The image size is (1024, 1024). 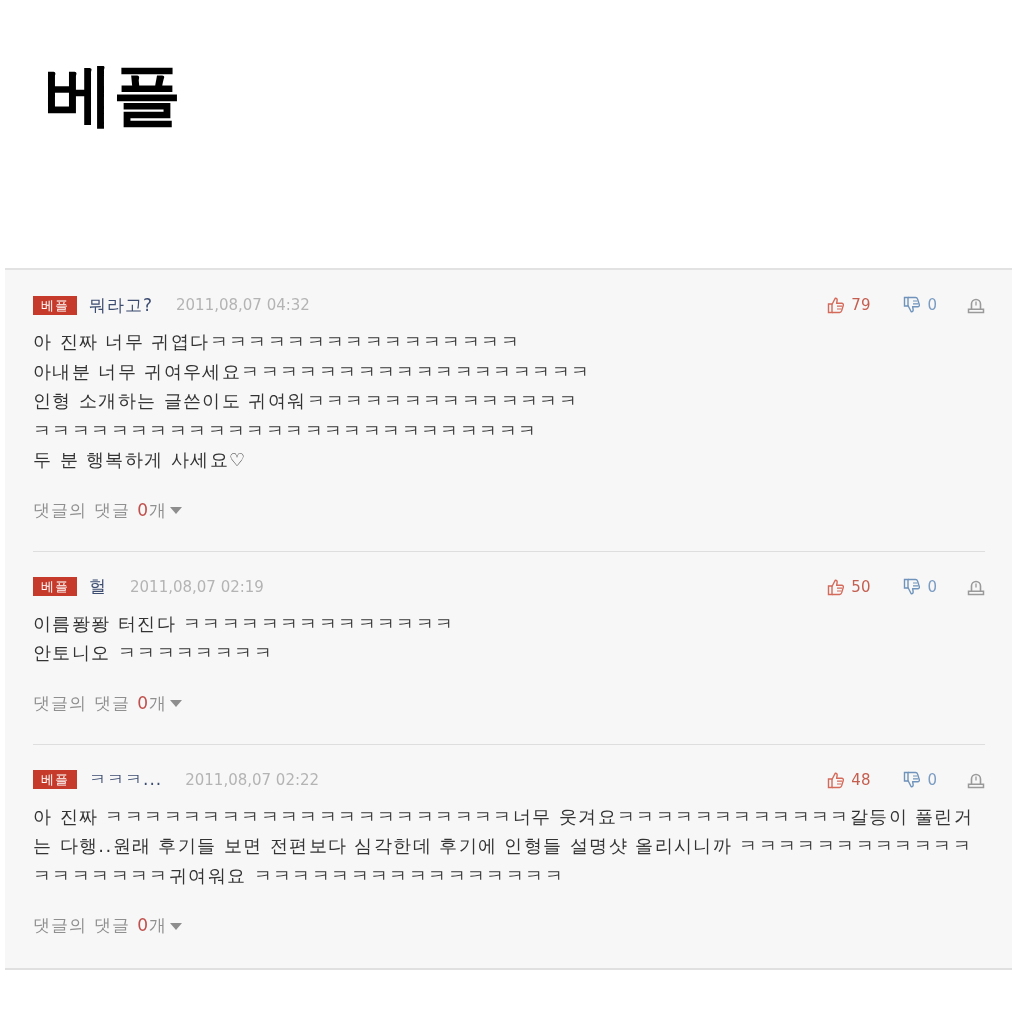 What do you see at coordinates (121, 305) in the screenshot?
I see `author-name: 뭐라고?` at bounding box center [121, 305].